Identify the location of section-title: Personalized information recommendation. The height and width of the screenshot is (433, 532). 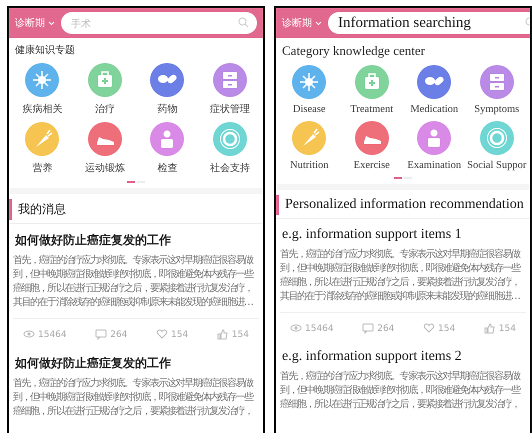
(403, 205).